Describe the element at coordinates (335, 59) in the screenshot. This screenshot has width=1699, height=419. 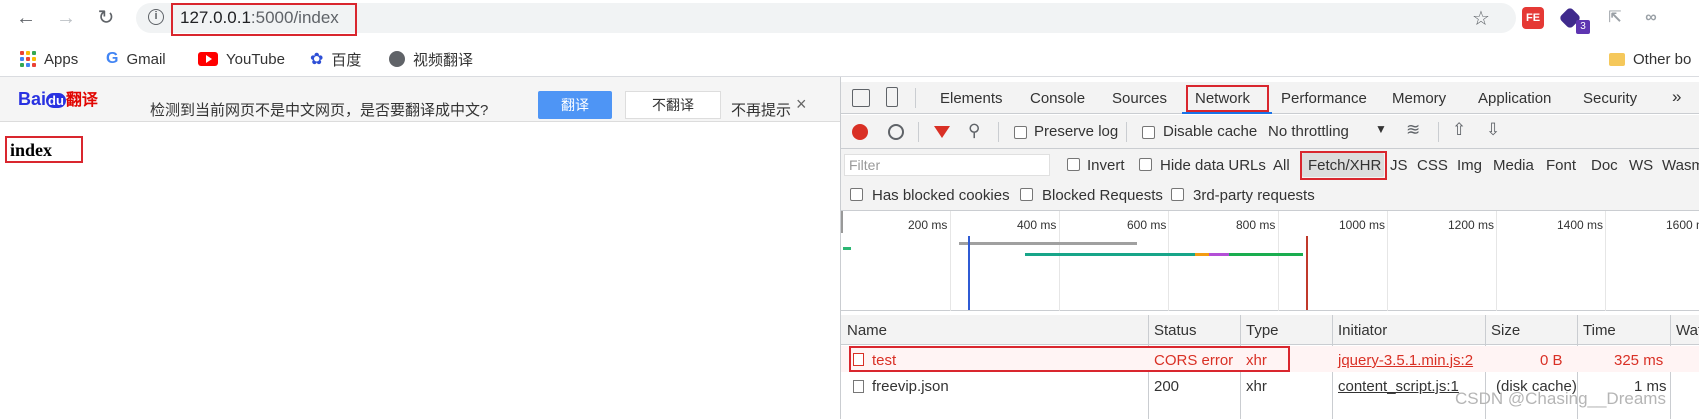
I see `bookmark-baidu: ✿ 百度` at that location.